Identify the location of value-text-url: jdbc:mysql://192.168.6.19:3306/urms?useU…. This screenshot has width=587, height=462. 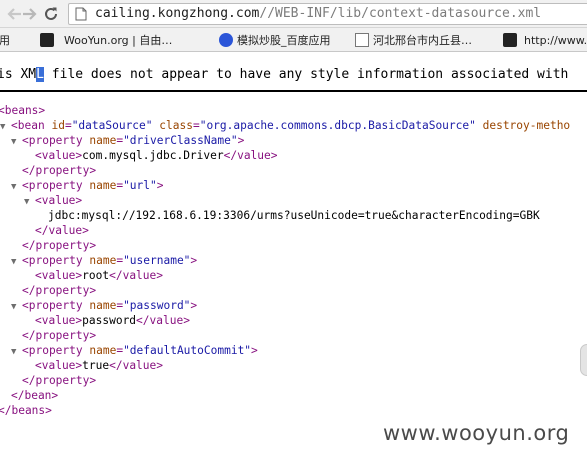
(294, 215).